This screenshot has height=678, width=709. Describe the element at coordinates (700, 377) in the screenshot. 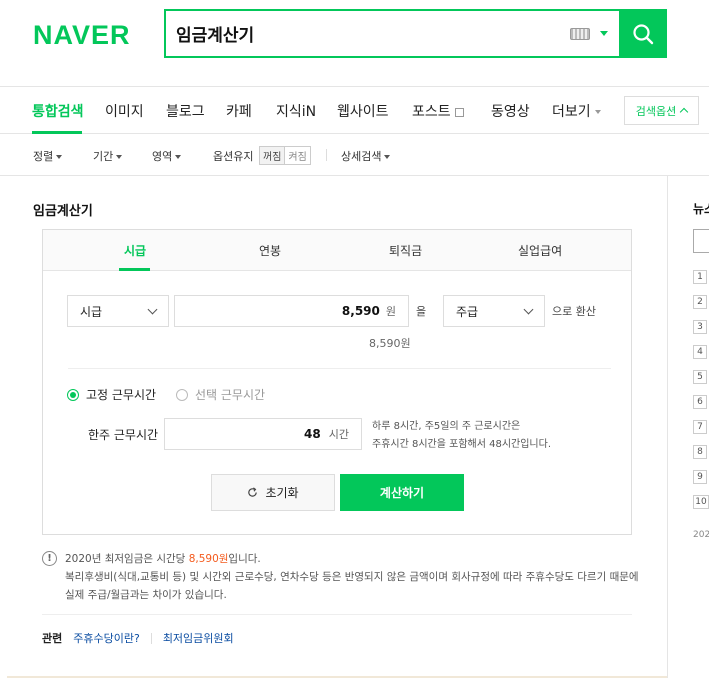

I see `rank-badge: 5` at that location.